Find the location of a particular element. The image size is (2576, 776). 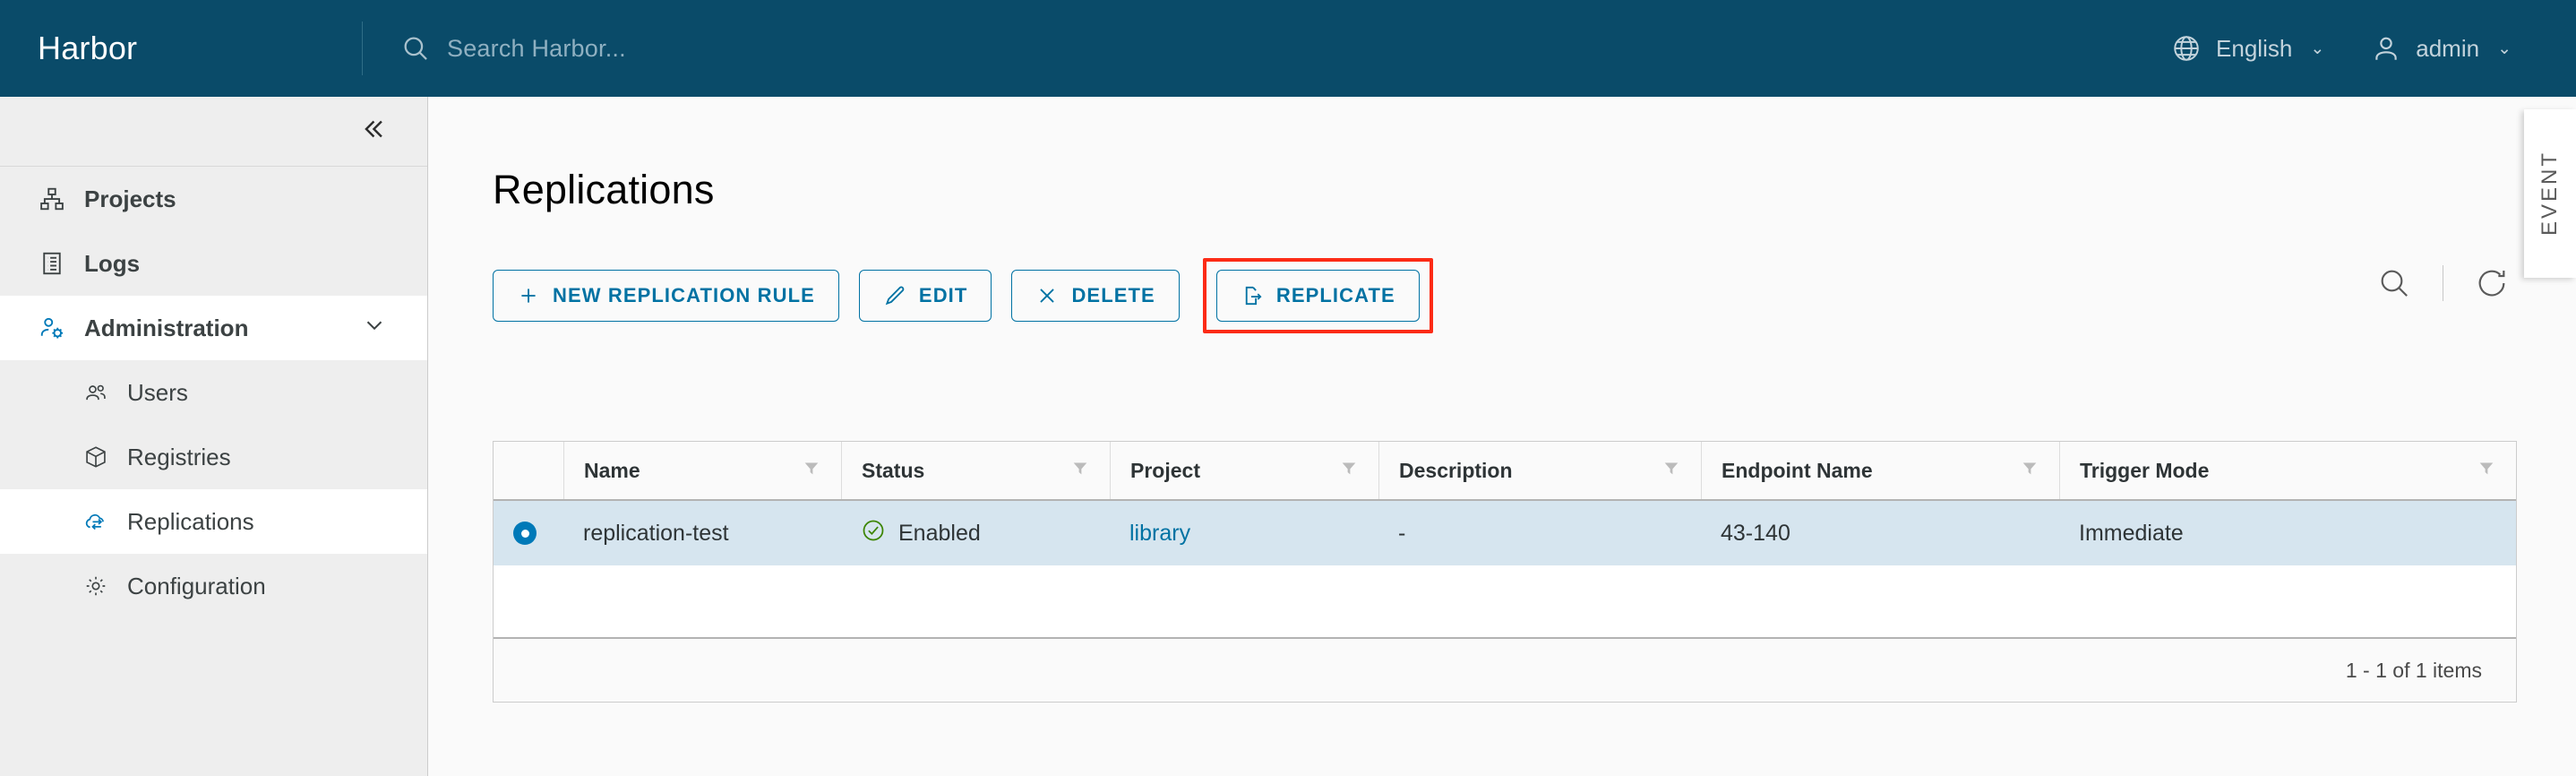

plus-icon is located at coordinates (528, 295).